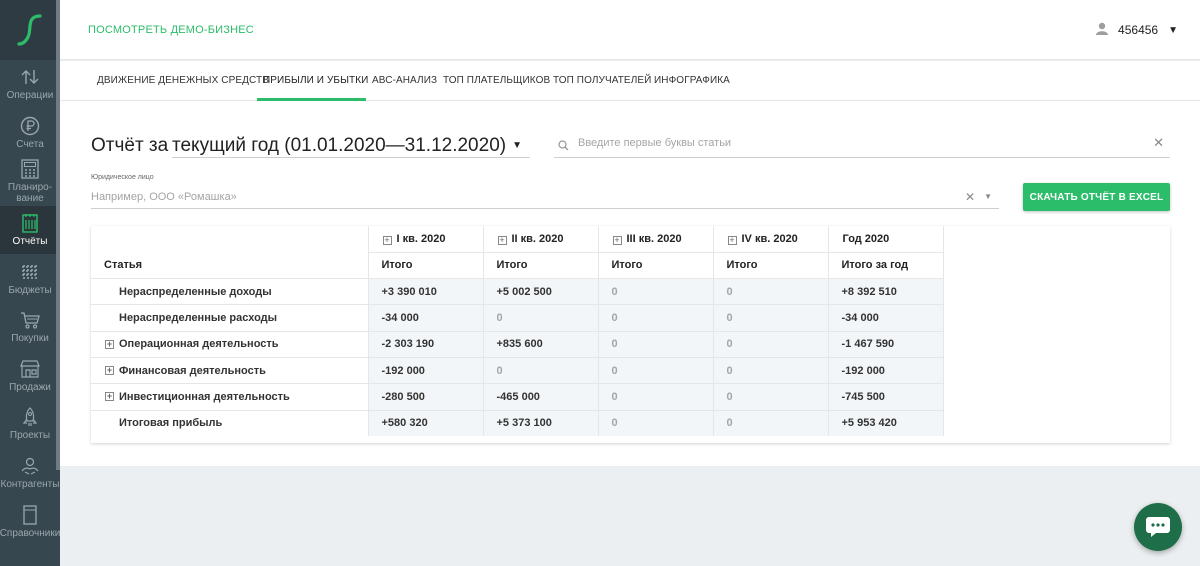 This screenshot has width=1200, height=566. I want to click on row-value: +5 953 420, so click(886, 423).